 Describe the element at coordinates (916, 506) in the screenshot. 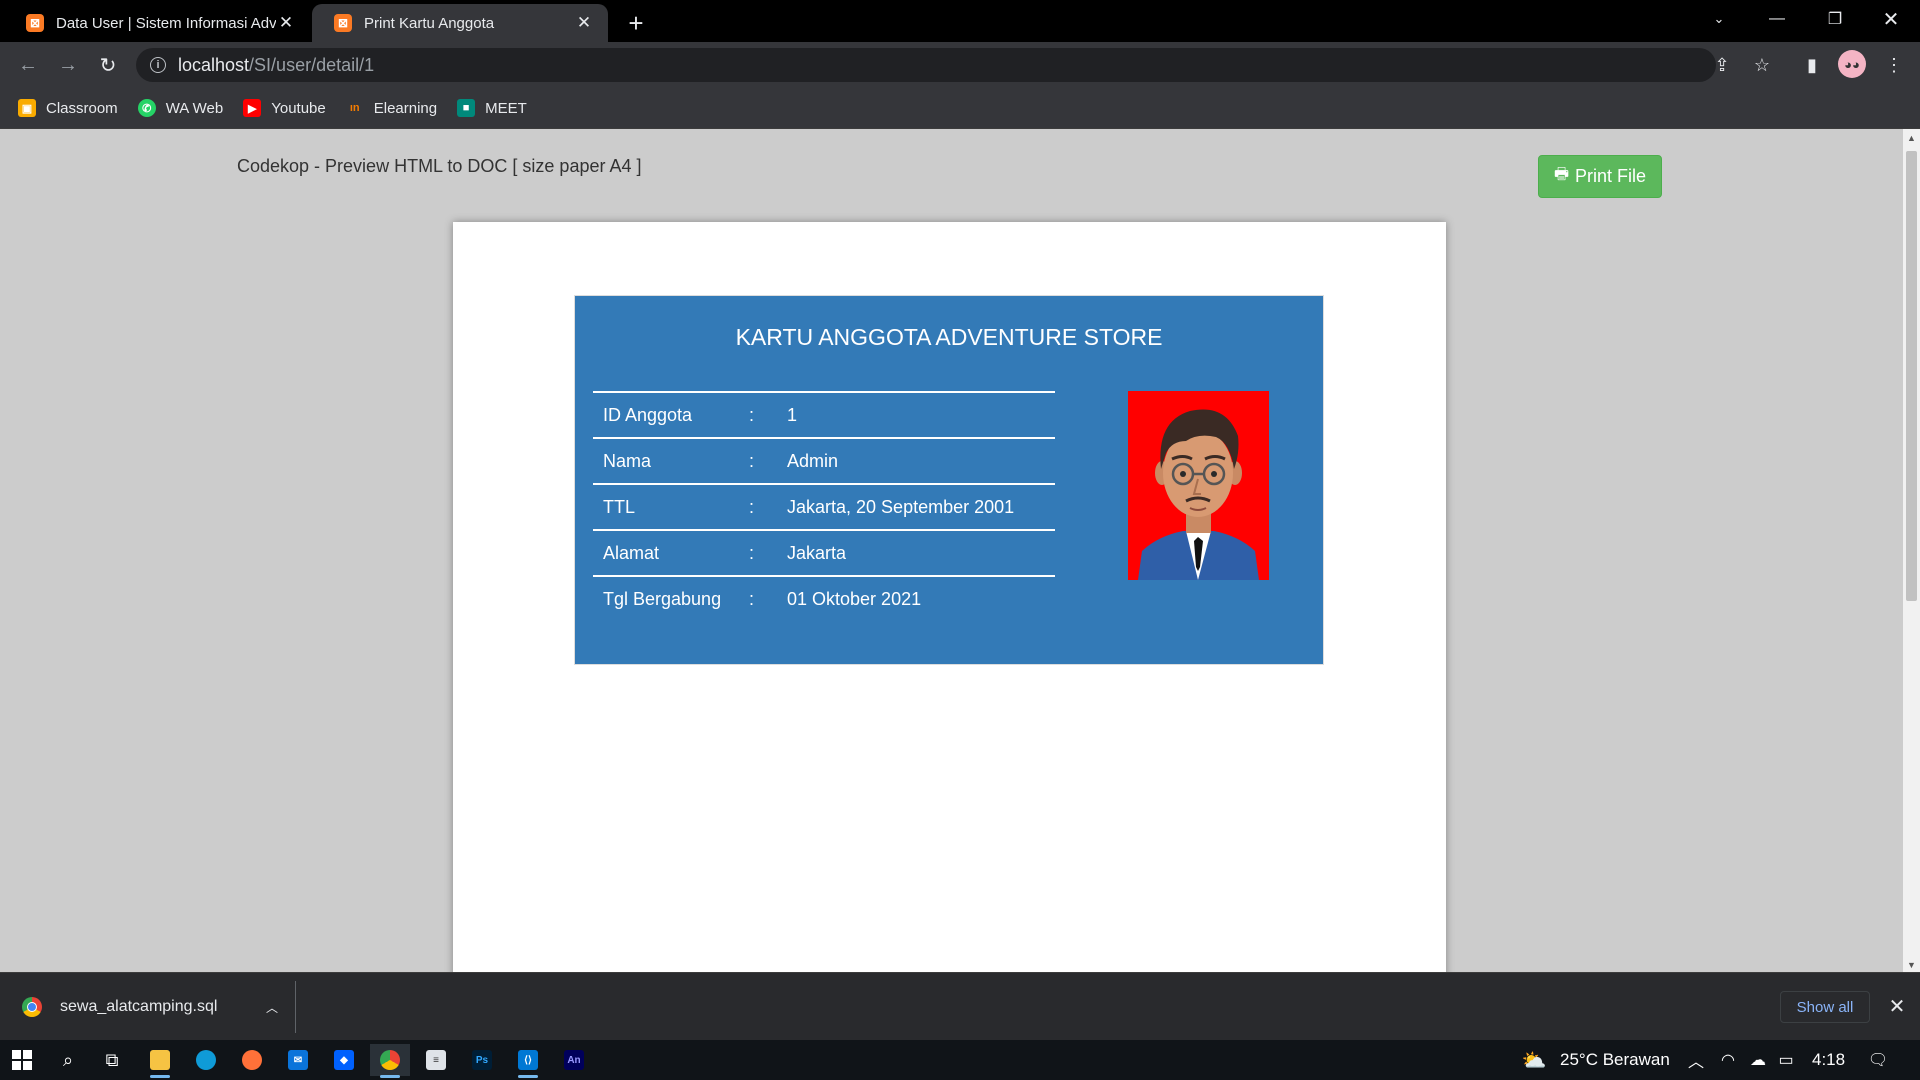

I see `row-value: Jakarta, 20 September 2001` at that location.